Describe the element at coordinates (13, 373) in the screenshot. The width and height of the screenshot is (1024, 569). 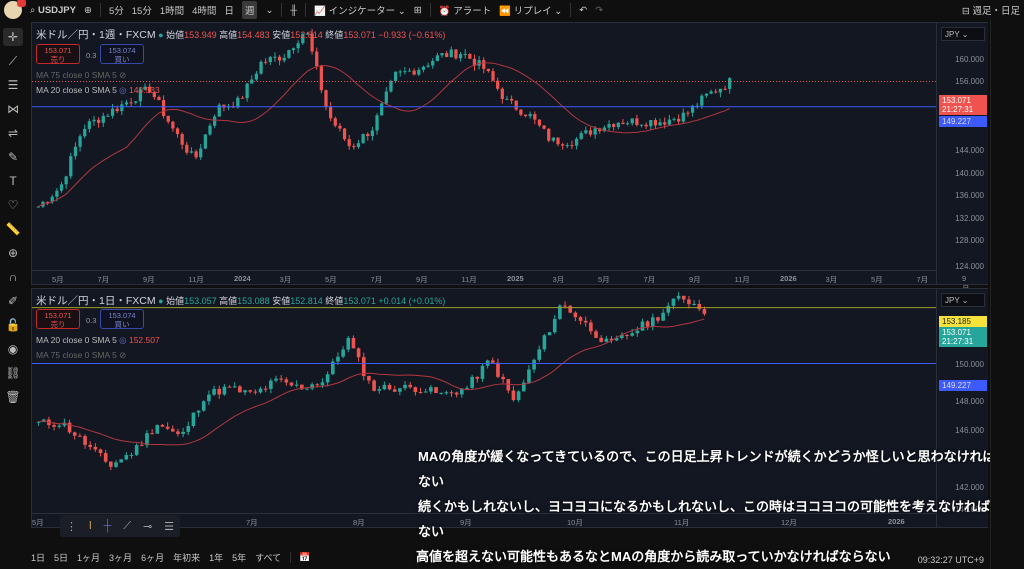
I see `link-icon: ⛓` at that location.